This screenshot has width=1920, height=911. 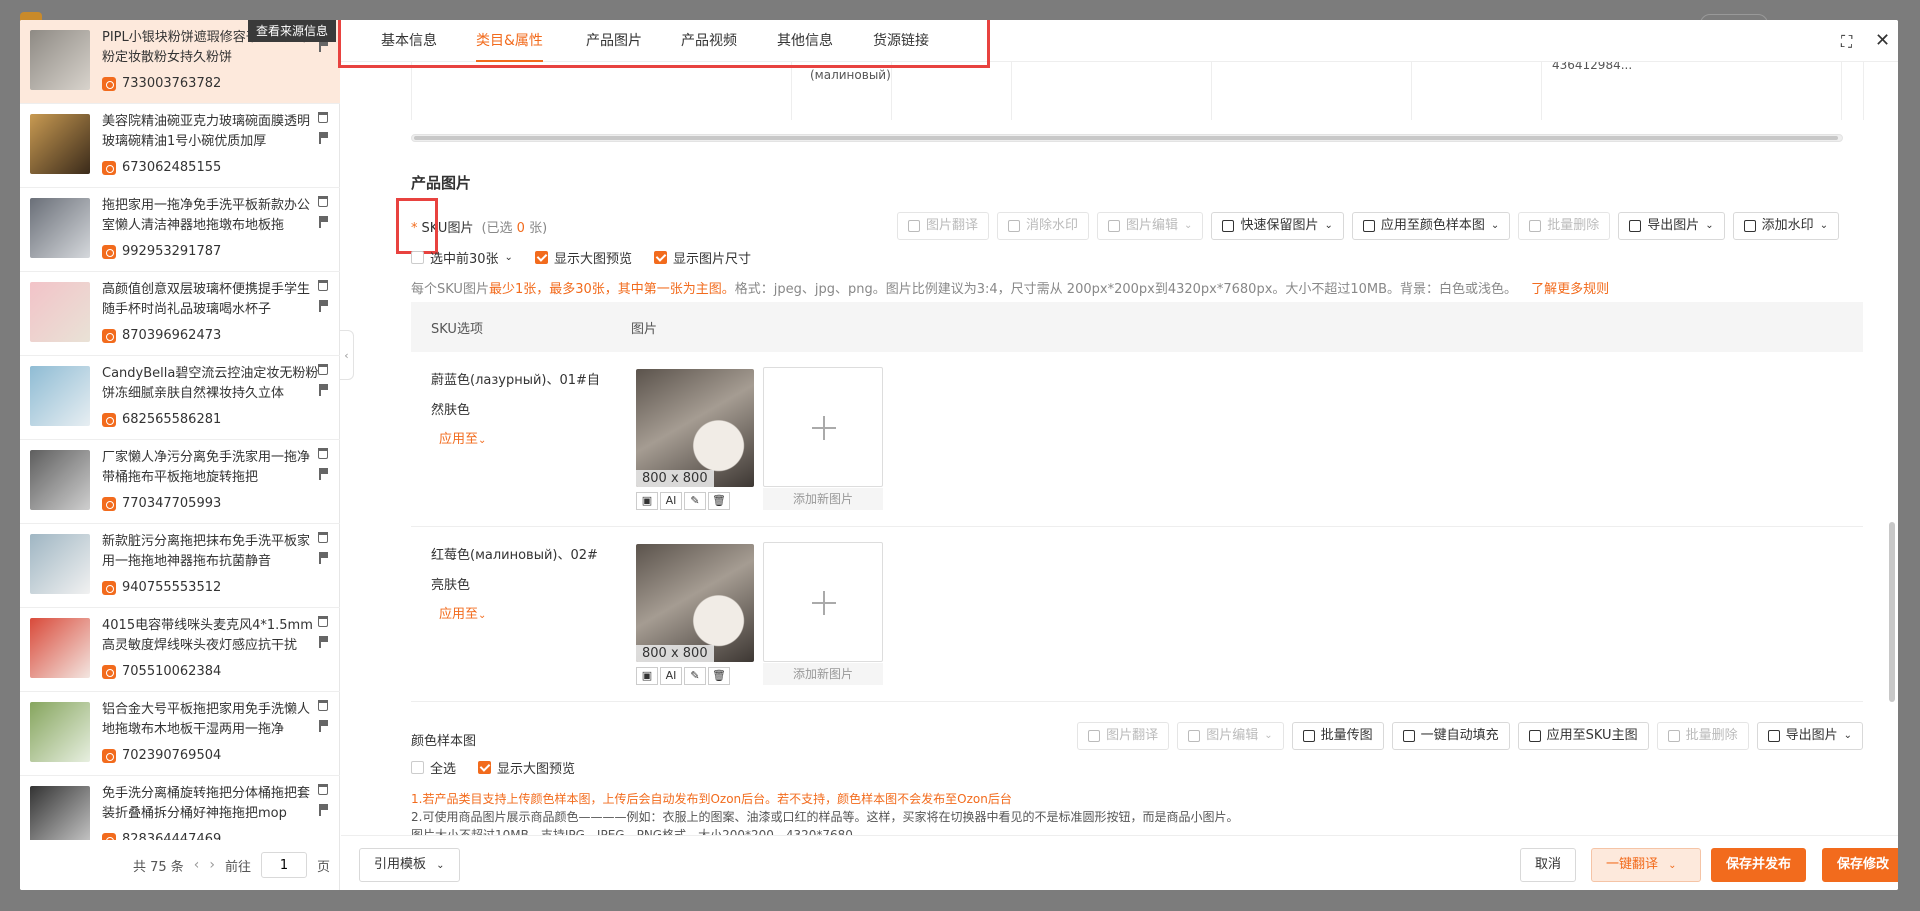 I want to click on swatch-tool-button-2: 批量传图, so click(x=1337, y=736).